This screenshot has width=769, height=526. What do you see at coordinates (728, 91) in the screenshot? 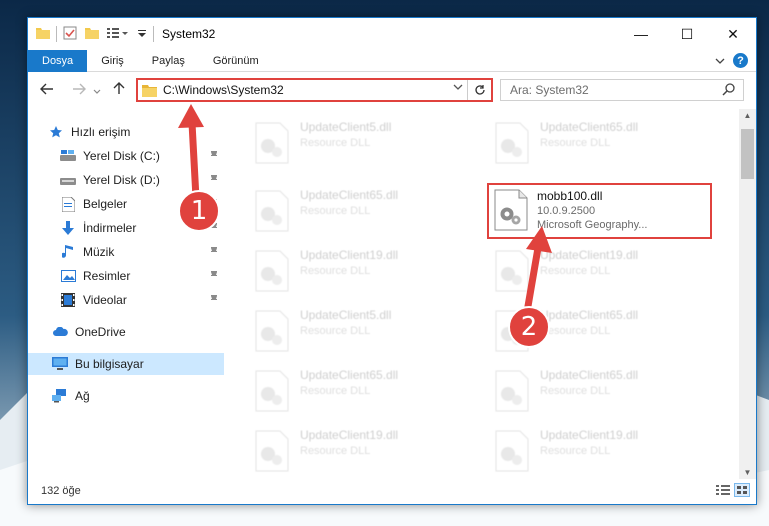
I see `search-icon` at bounding box center [728, 91].